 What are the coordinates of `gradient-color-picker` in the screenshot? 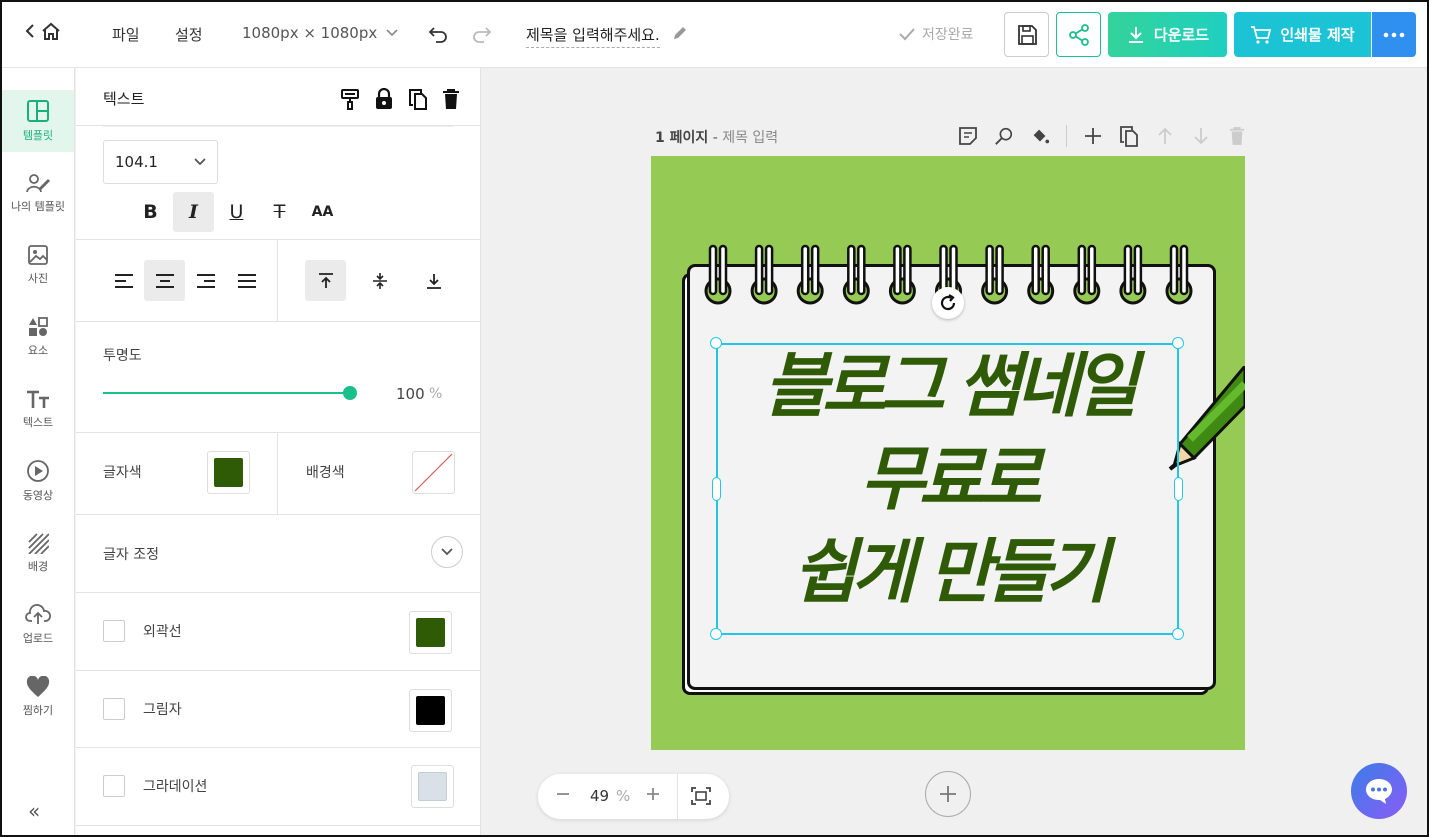 It's located at (432, 786).